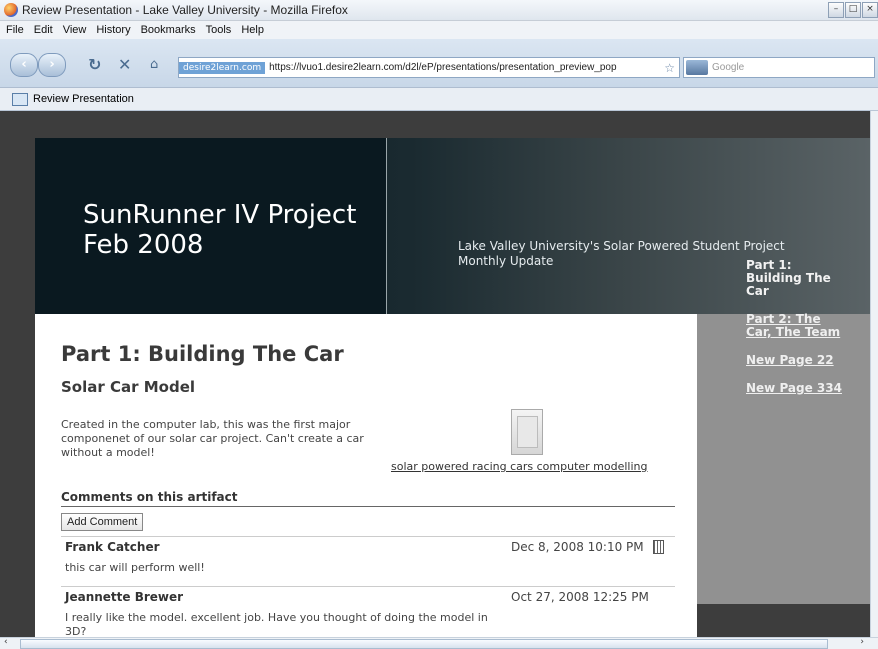  Describe the element at coordinates (112, 547) in the screenshot. I see `comment-author: Frank Catcher` at that location.